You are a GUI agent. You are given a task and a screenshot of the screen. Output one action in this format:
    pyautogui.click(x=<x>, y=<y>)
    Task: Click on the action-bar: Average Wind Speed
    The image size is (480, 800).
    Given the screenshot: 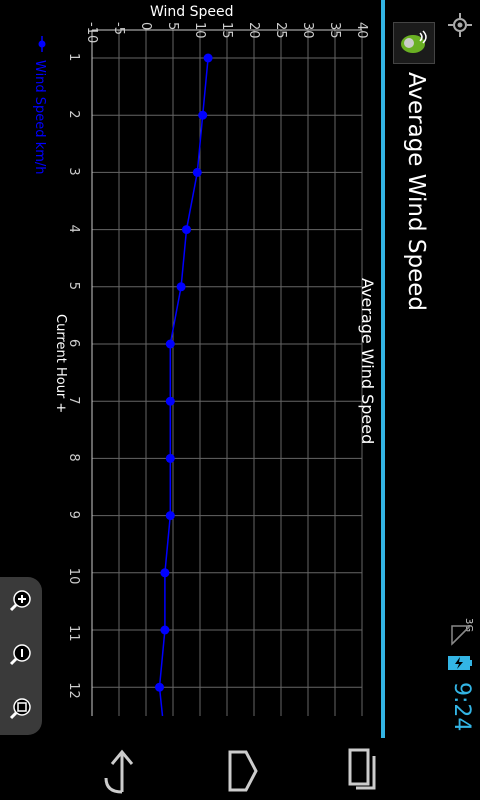 What is the action you would take?
    pyautogui.click(x=412, y=369)
    